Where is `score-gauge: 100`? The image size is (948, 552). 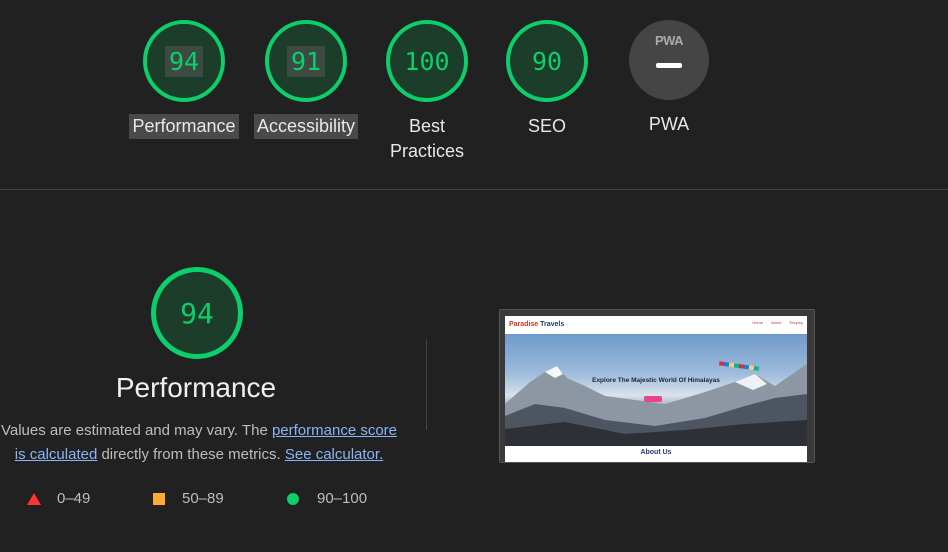
score-gauge: 100 is located at coordinates (427, 61).